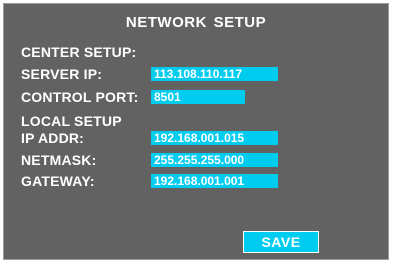  I want to click on gateway-field: 192.168.001.001, so click(214, 181).